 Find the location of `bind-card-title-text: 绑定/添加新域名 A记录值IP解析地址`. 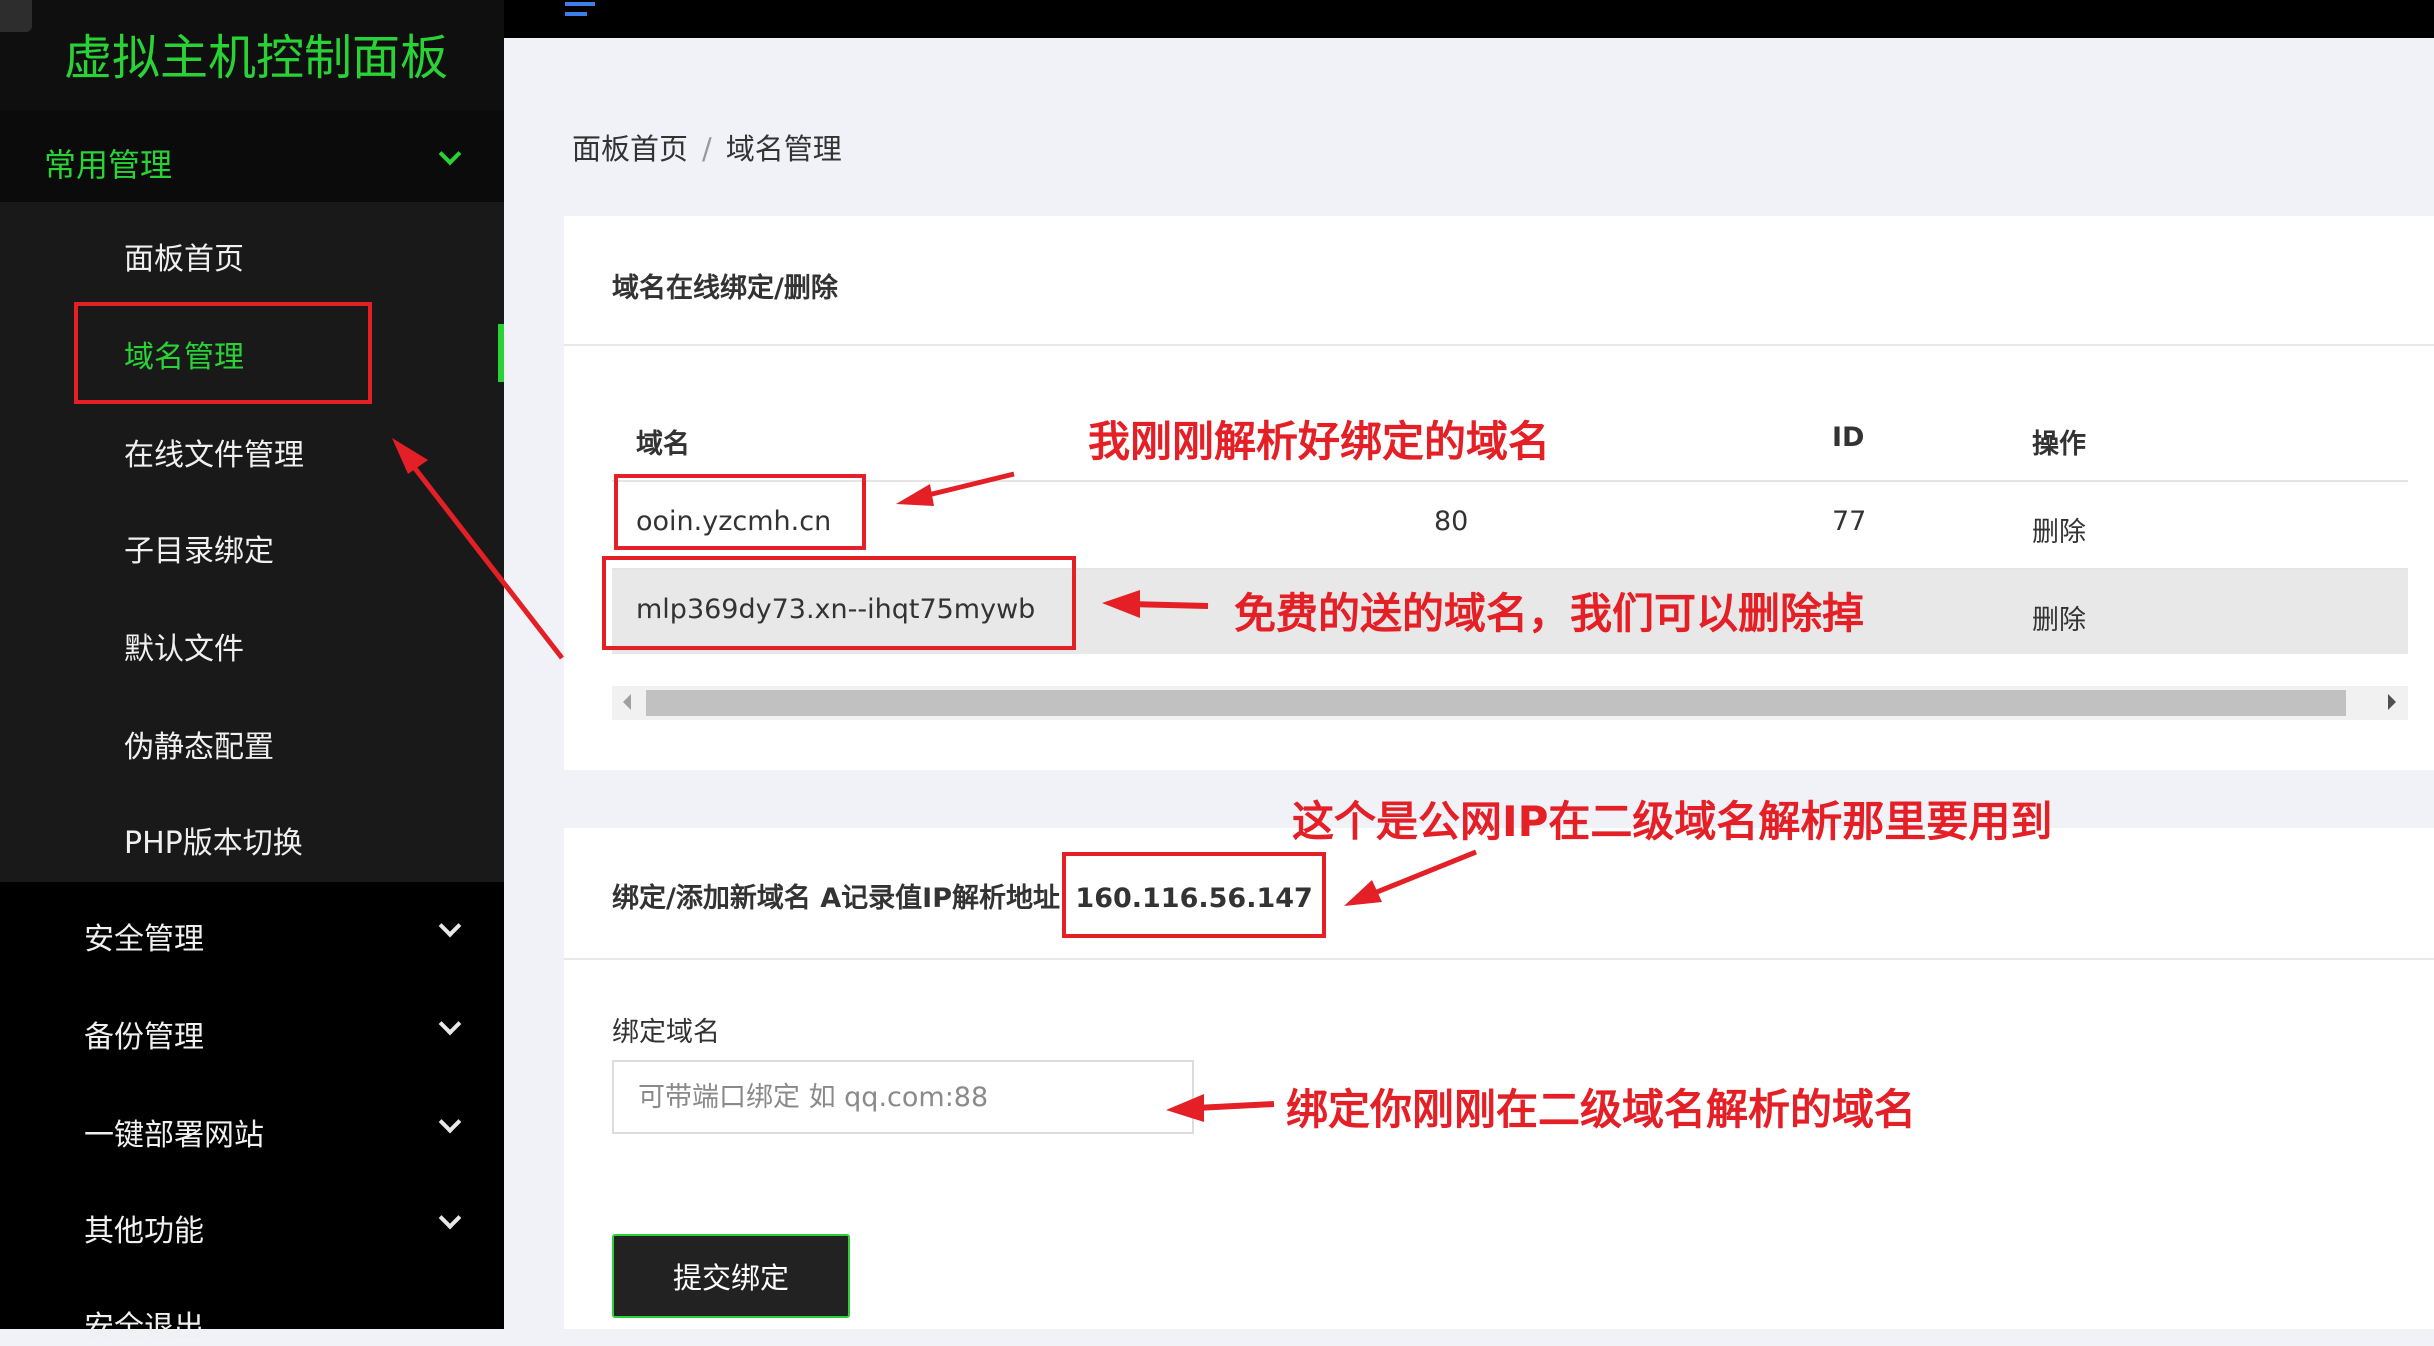

bind-card-title-text: 绑定/添加新域名 A记录值IP解析地址 is located at coordinates (836, 898).